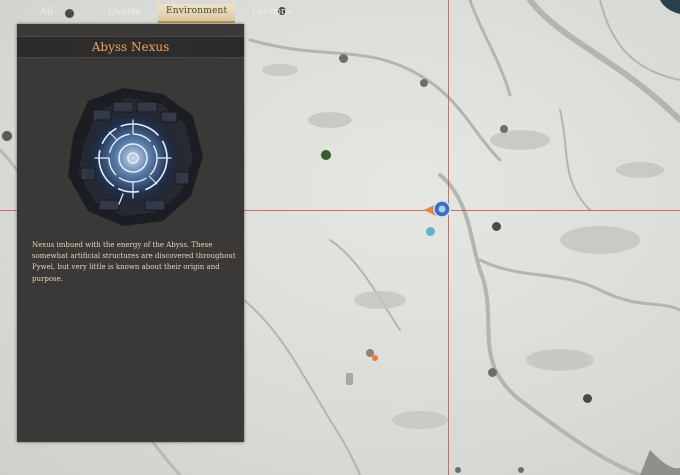  What do you see at coordinates (130, 438) in the screenshot?
I see `panel-torn-edge` at bounding box center [130, 438].